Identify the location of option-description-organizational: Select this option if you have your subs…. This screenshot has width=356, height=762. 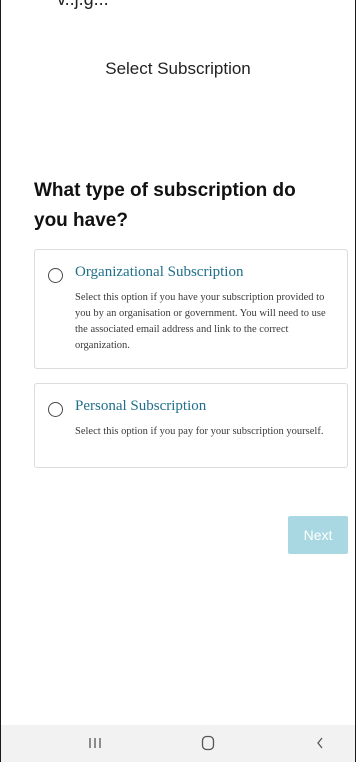
(200, 321).